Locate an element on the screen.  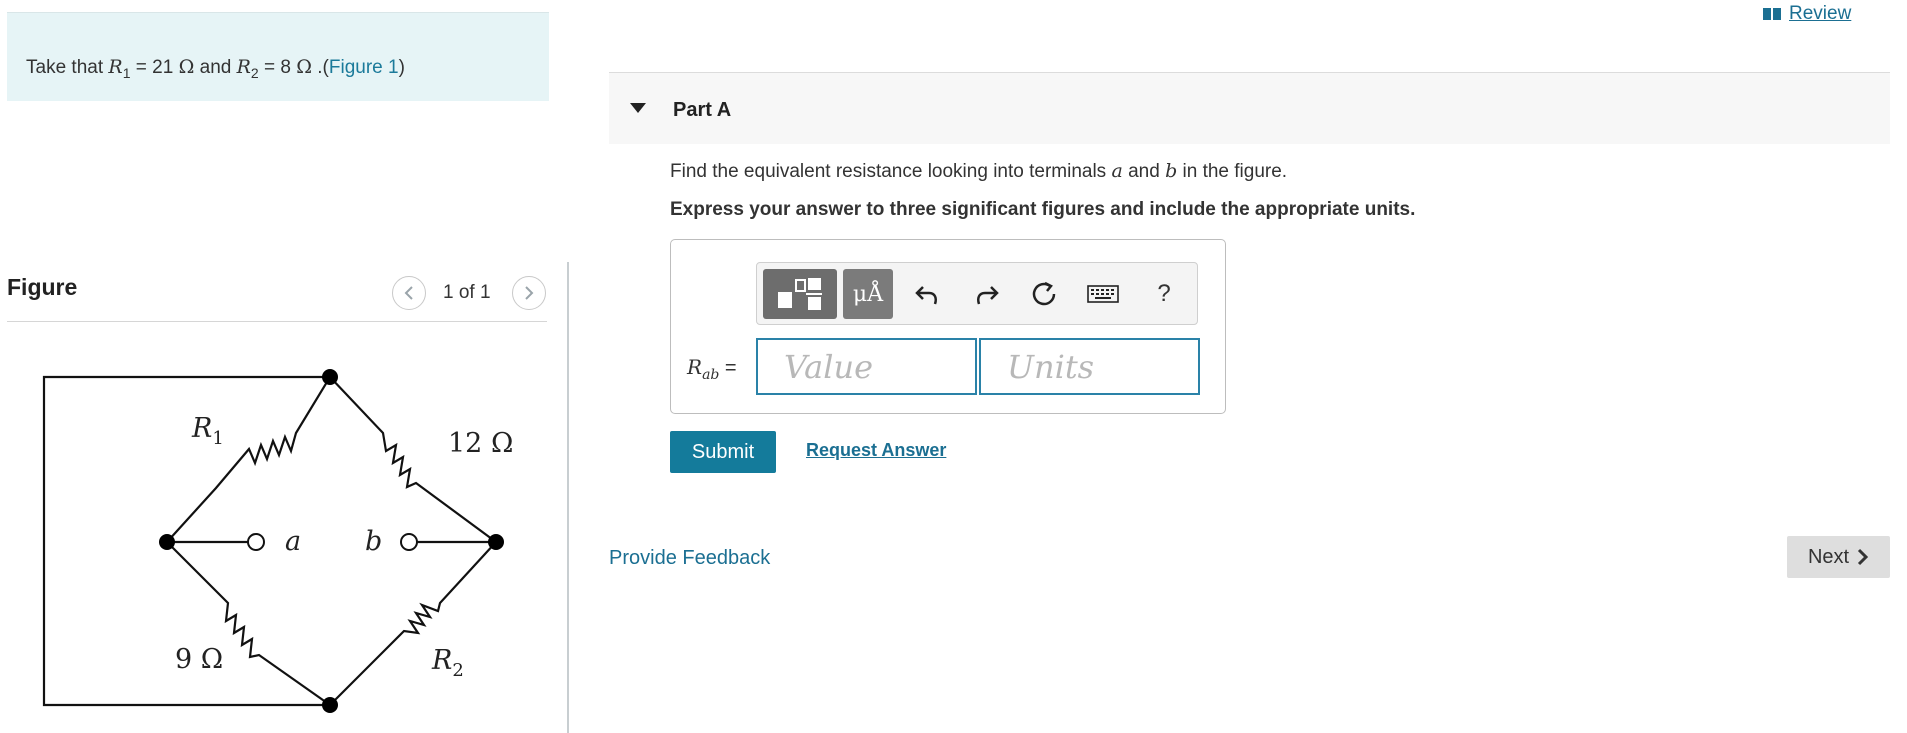
part-title: Part A is located at coordinates (702, 110).